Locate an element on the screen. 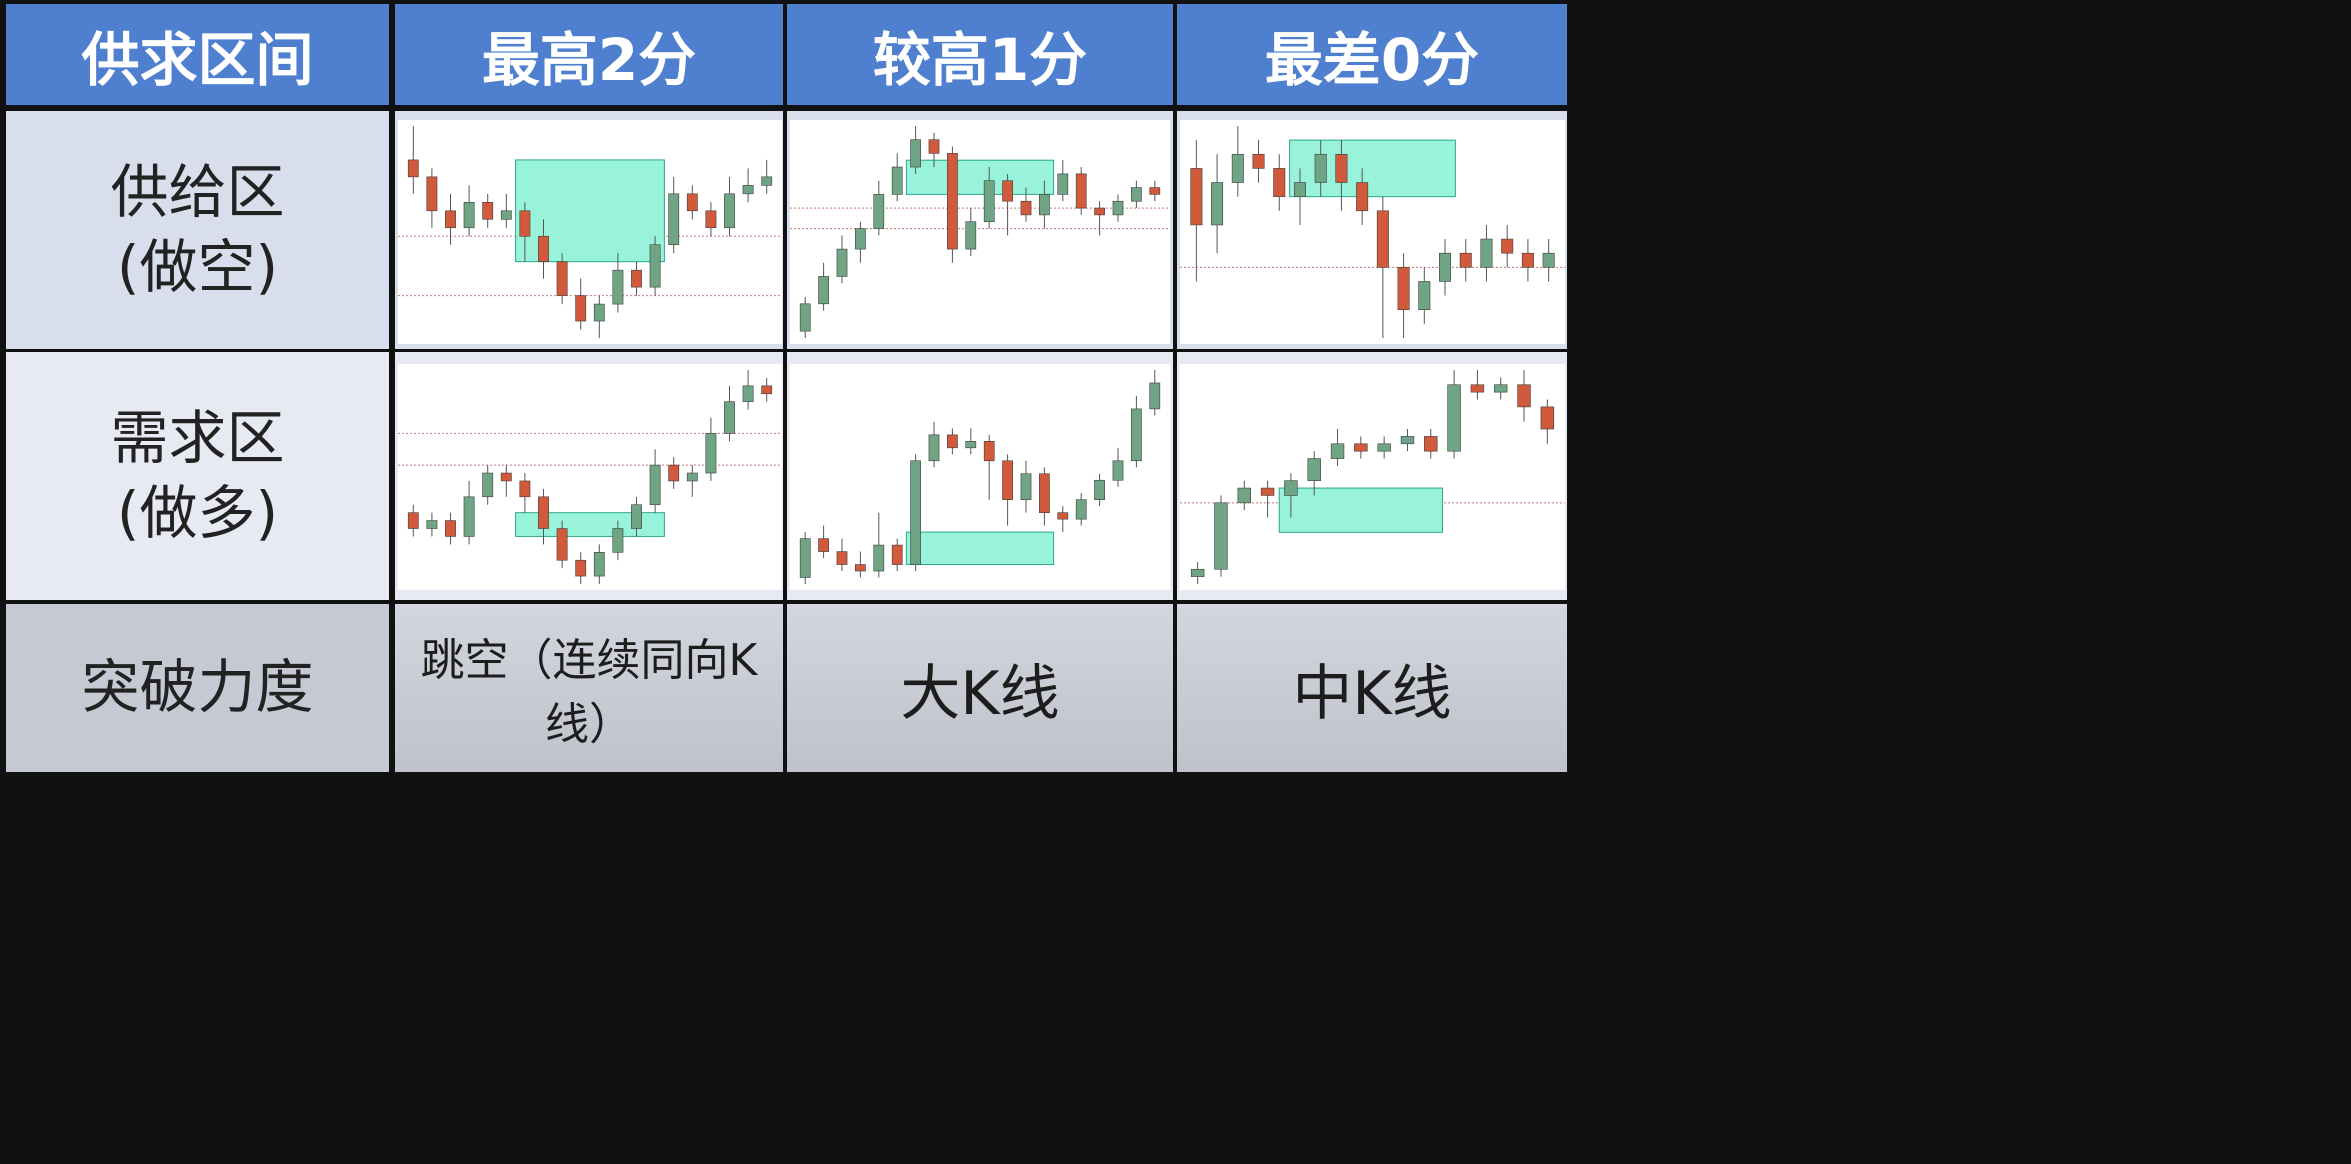  long-label: (做多) is located at coordinates (197, 513).